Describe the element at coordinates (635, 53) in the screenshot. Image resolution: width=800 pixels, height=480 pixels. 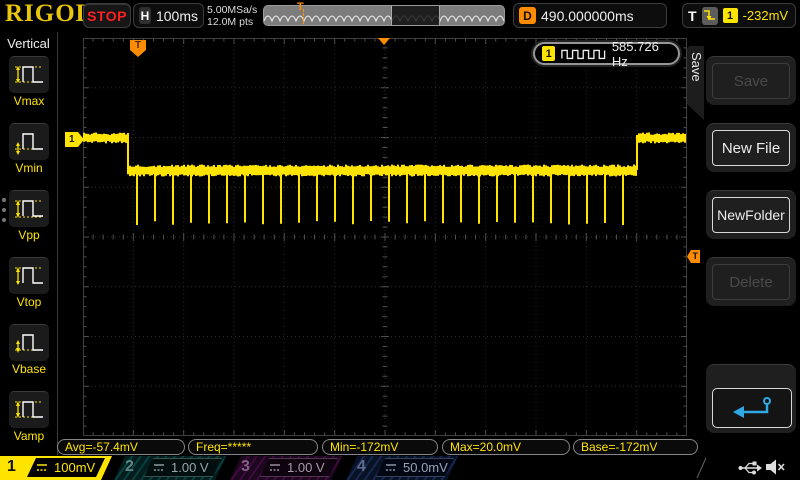
I see `counter-value: 585.726 Hz` at that location.